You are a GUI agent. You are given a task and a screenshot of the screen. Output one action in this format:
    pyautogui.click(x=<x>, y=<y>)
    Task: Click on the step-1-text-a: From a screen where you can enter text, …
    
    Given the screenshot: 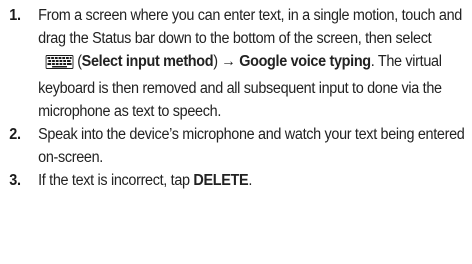 What is the action you would take?
    pyautogui.click(x=250, y=27)
    